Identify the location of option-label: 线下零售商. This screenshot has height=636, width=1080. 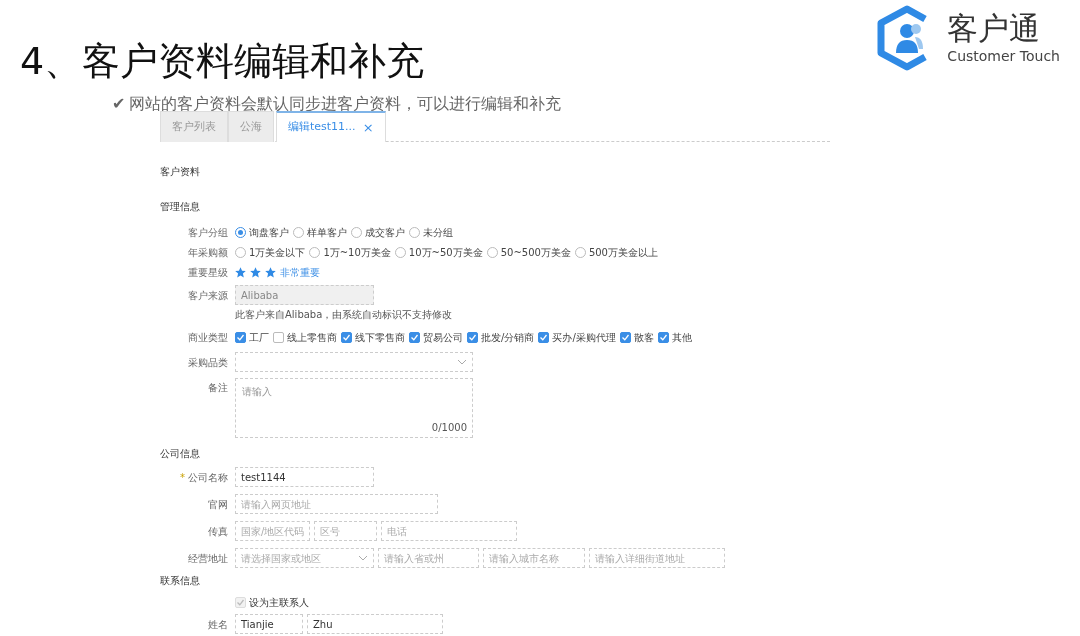
(380, 337).